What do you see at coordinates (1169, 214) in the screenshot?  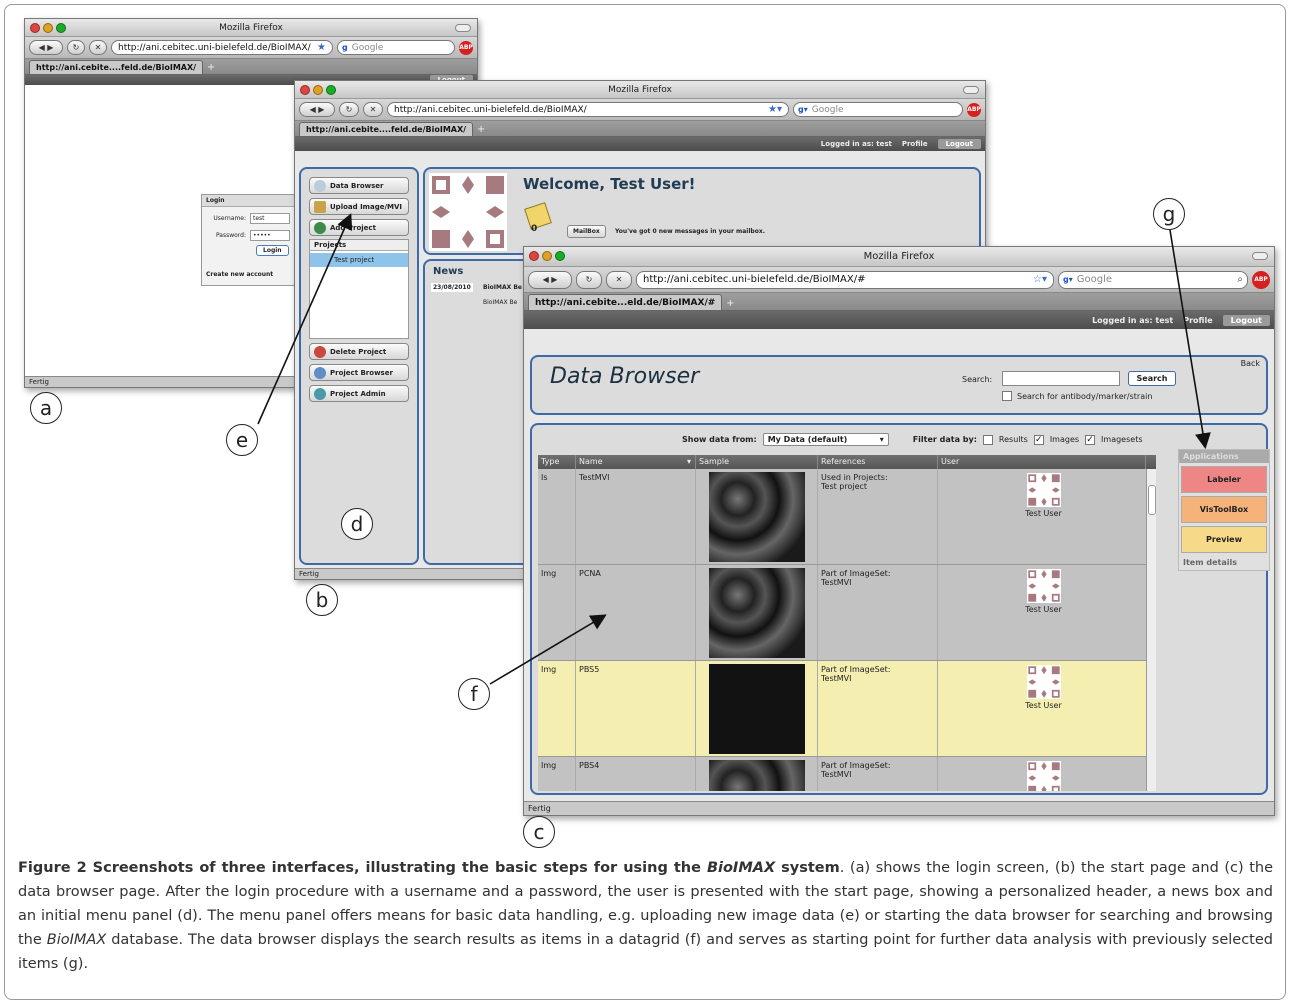 I see `callout-g: g` at bounding box center [1169, 214].